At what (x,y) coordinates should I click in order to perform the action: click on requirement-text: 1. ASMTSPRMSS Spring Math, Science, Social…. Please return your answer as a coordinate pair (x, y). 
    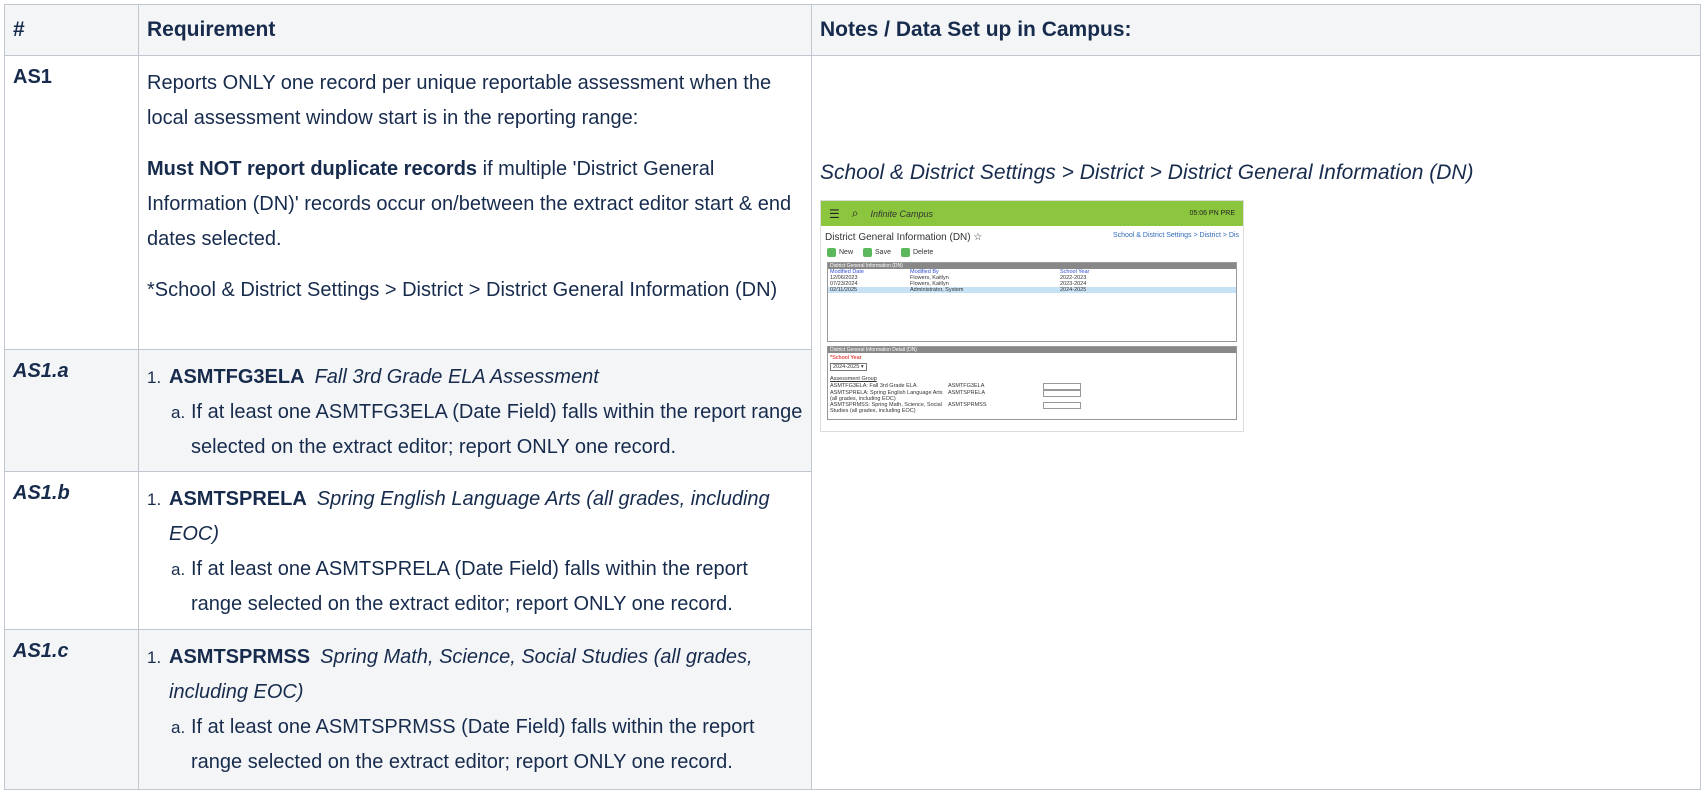
    Looking at the image, I should click on (475, 709).